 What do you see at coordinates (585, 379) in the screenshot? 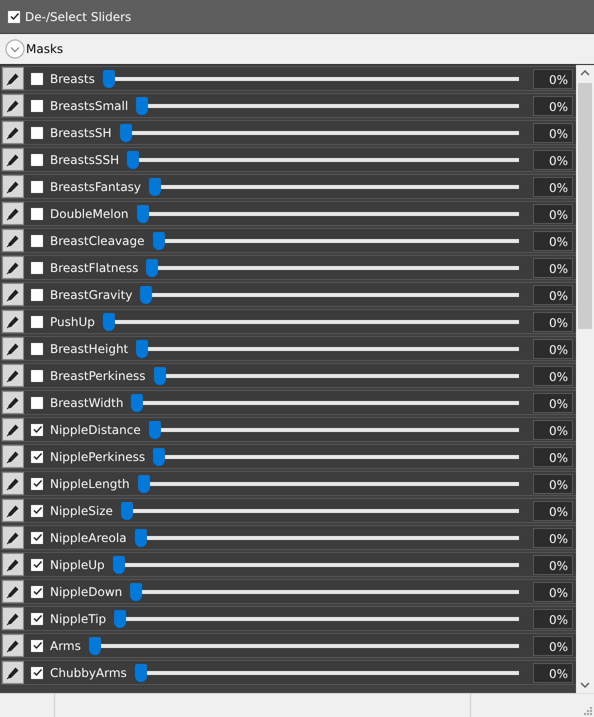
I see `scrollbar` at bounding box center [585, 379].